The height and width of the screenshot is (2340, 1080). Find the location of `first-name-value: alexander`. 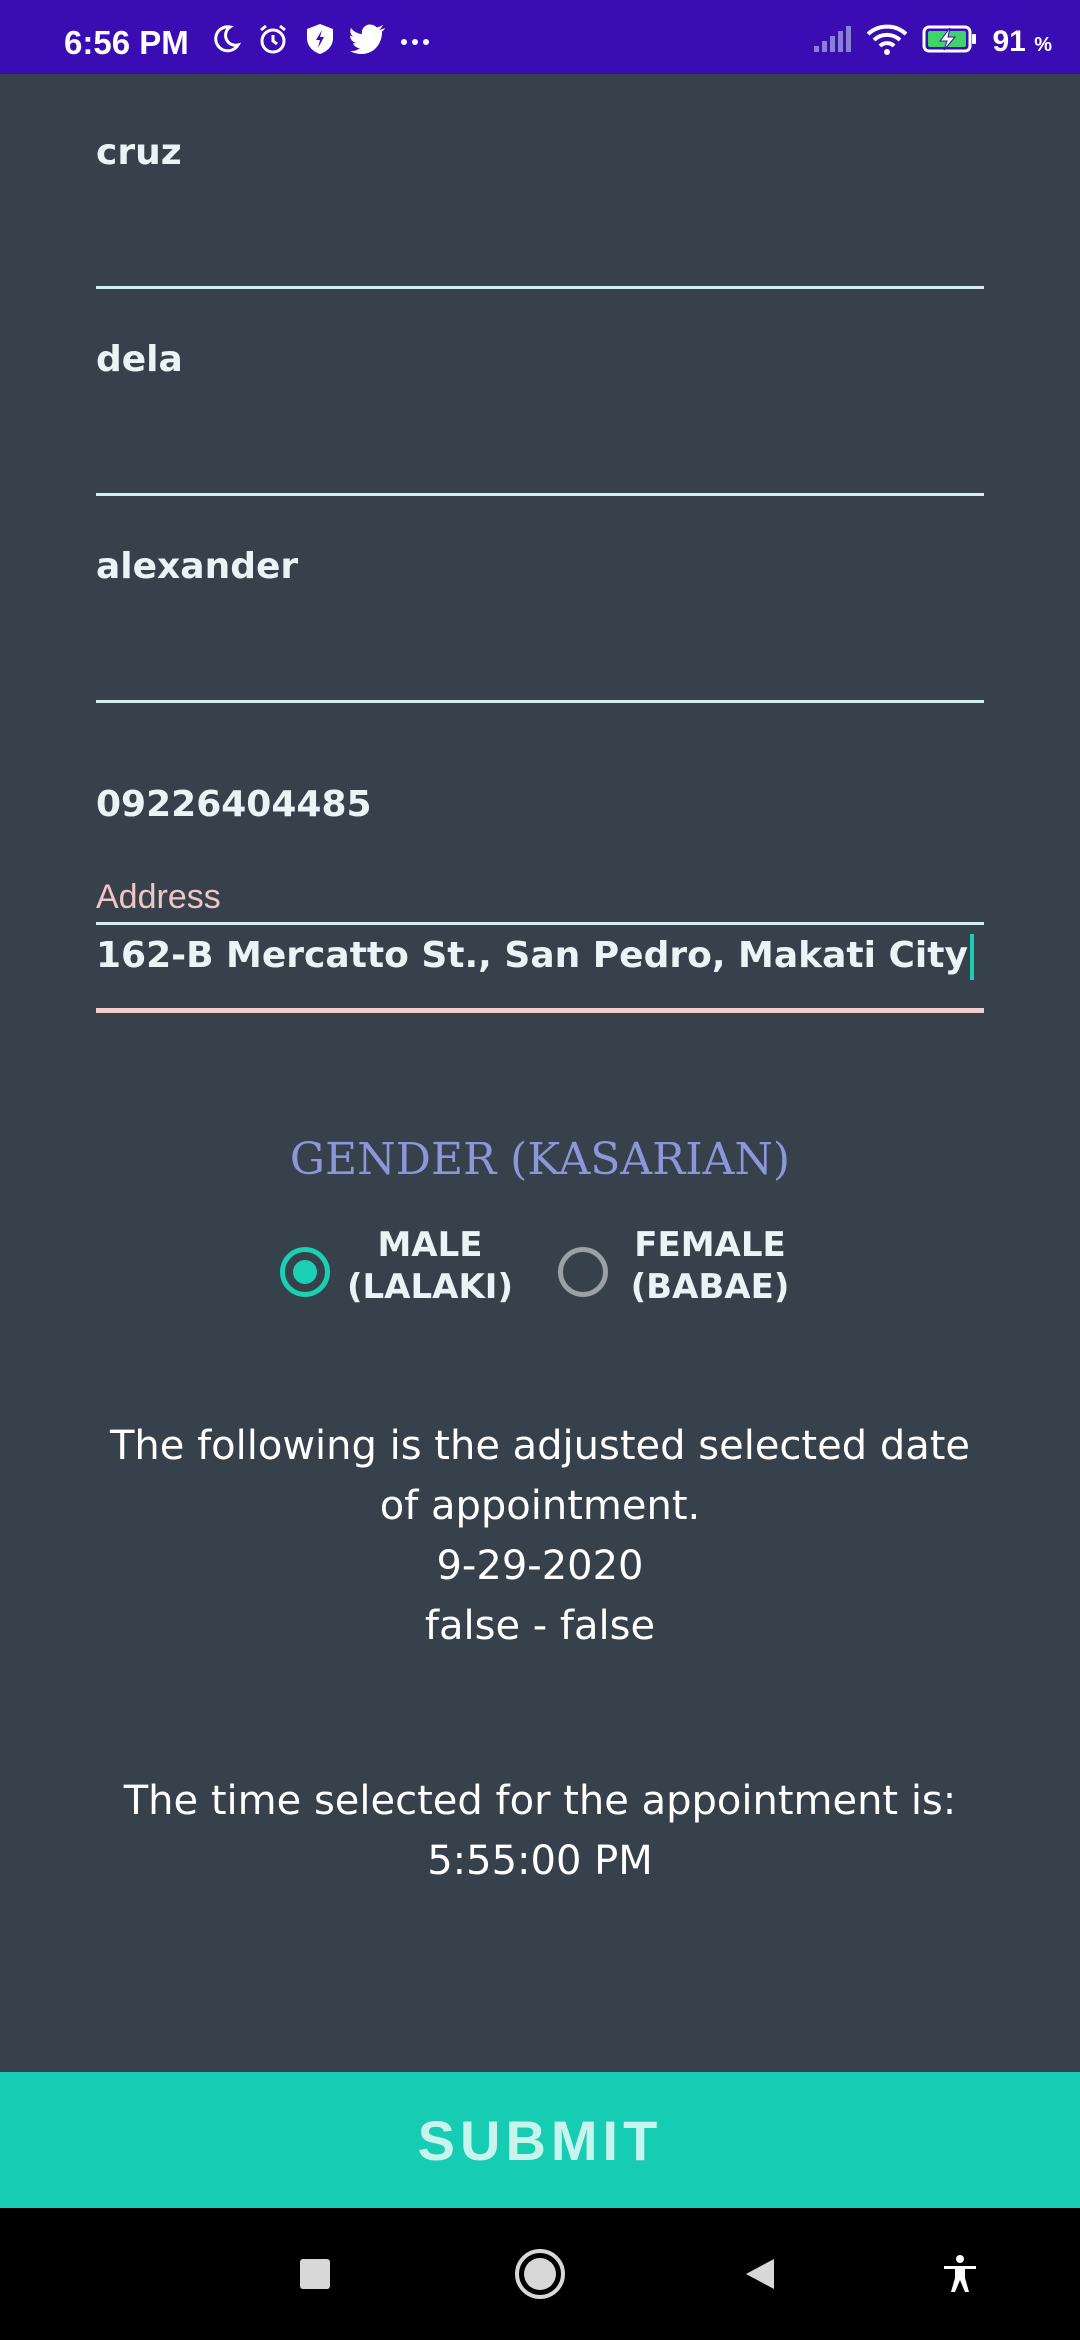

first-name-value: alexander is located at coordinates (197, 566).